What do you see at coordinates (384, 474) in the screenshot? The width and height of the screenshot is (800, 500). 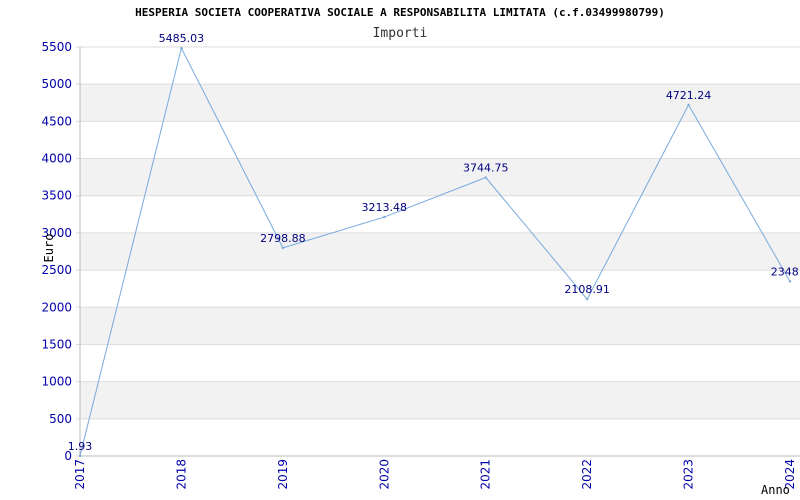 I see `x-tick-label: 2020` at bounding box center [384, 474].